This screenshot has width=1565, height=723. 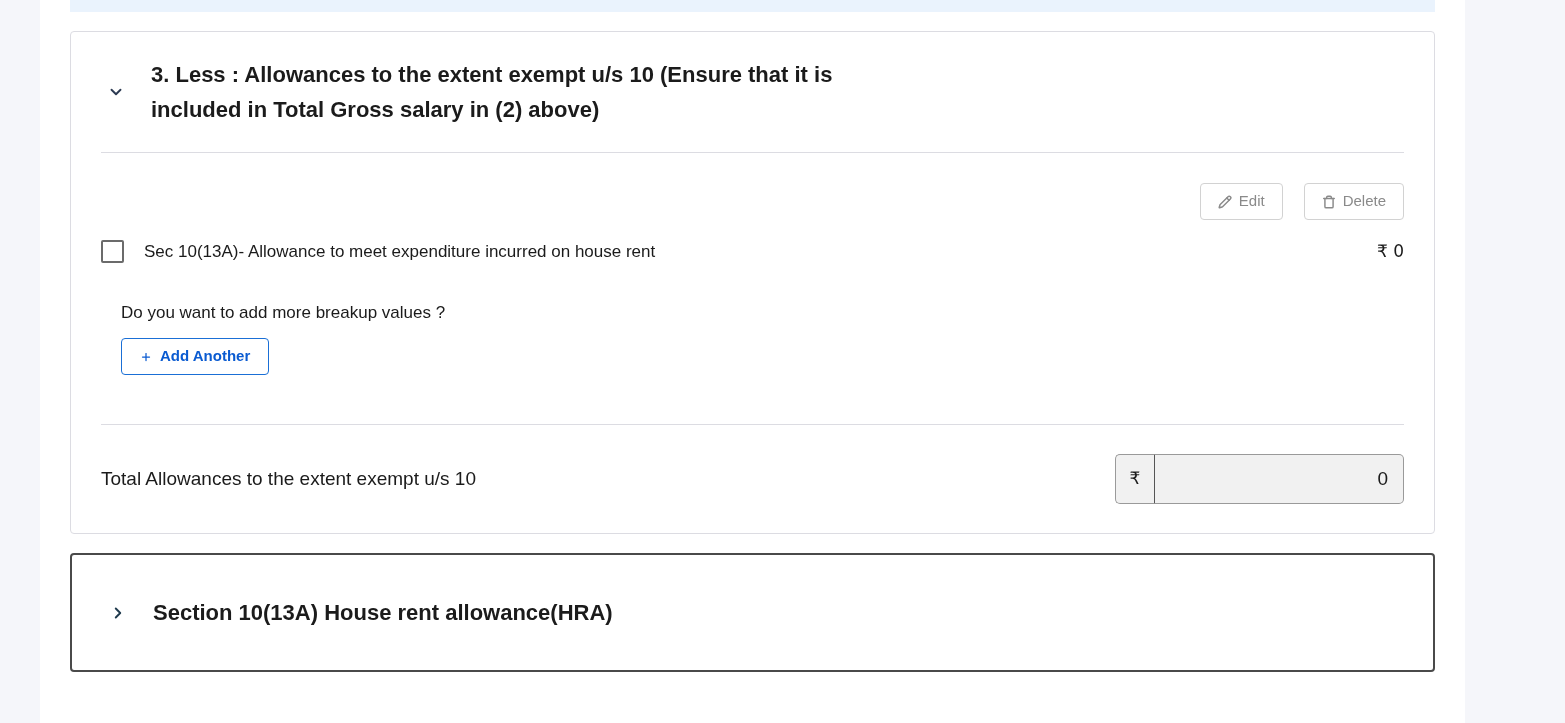 What do you see at coordinates (1135, 479) in the screenshot?
I see `currency-prefix: ₹` at bounding box center [1135, 479].